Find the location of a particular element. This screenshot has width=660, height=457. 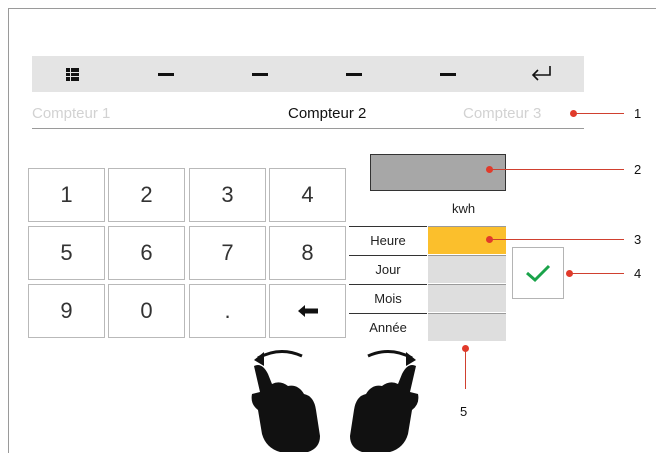

unit-label: kwh is located at coordinates (464, 208).